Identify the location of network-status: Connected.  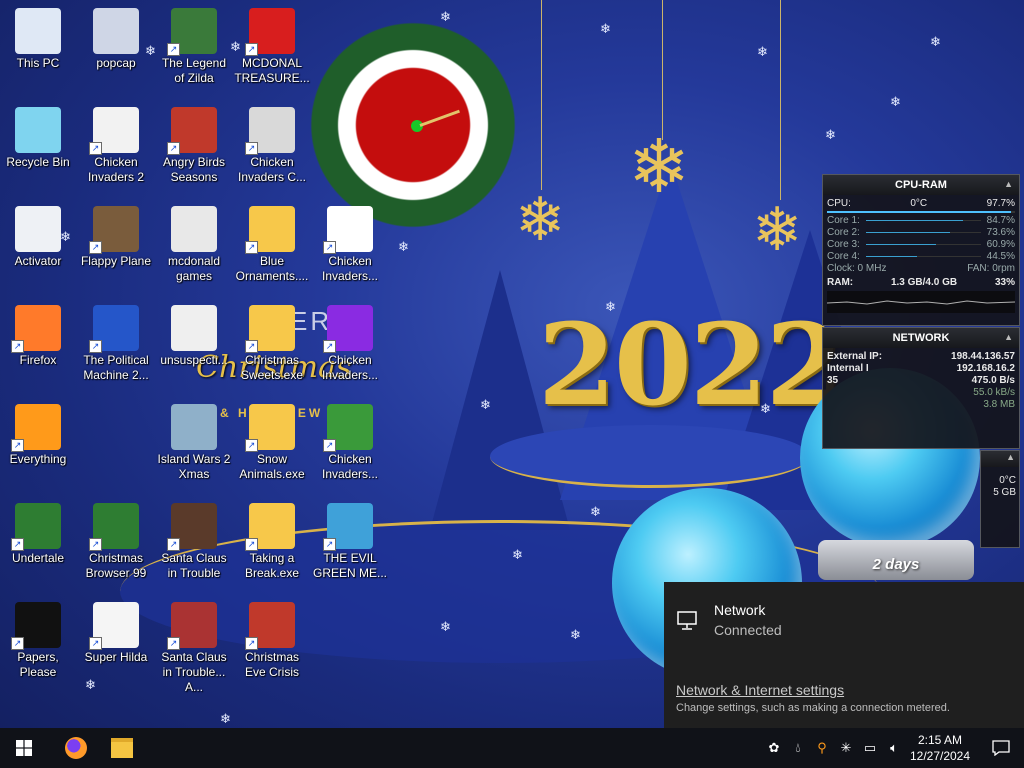
(748, 630).